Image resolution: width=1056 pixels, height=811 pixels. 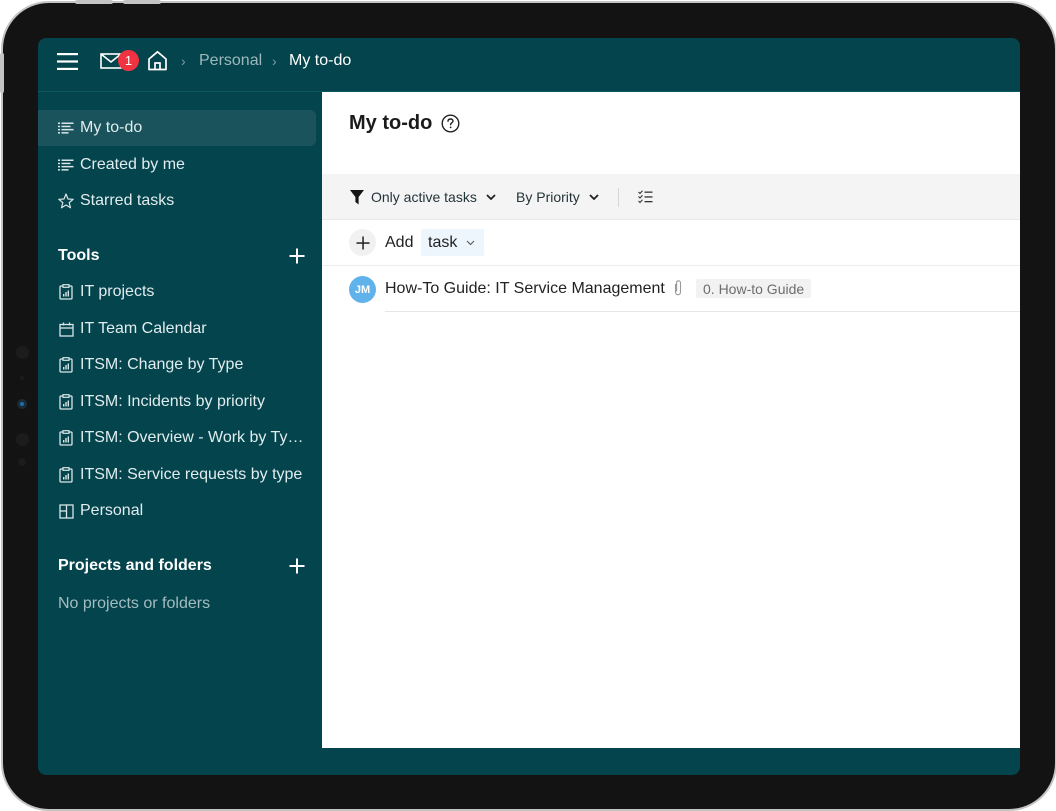 What do you see at coordinates (177, 511) in the screenshot?
I see `sidebar-item-personal: Personal` at bounding box center [177, 511].